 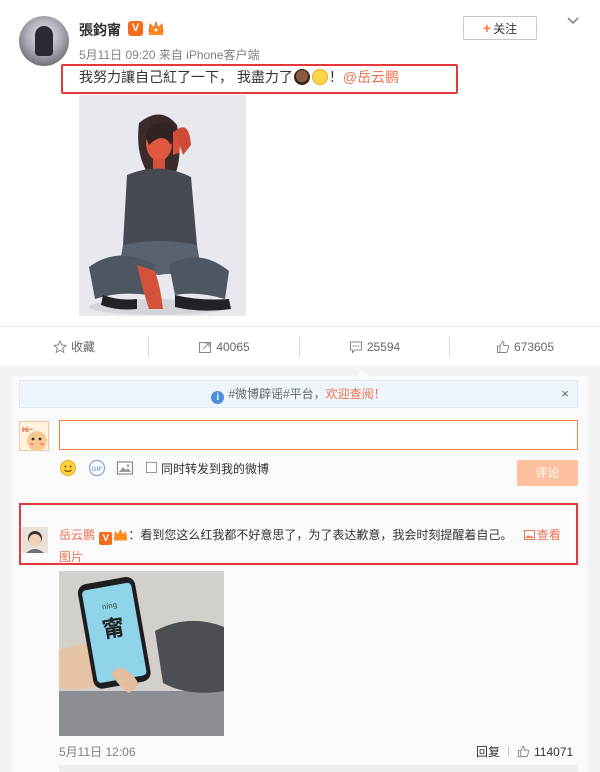 What do you see at coordinates (60, 346) in the screenshot?
I see `star-icon` at bounding box center [60, 346].